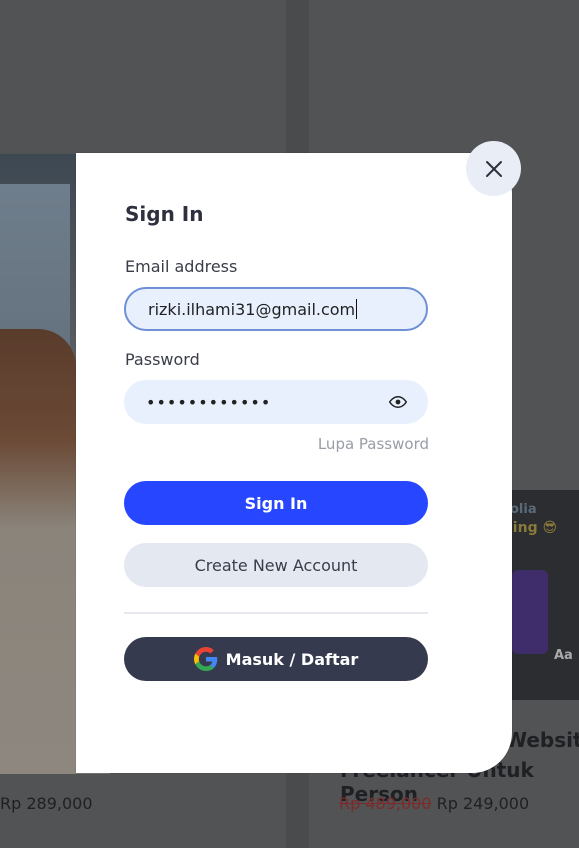 This screenshot has width=579, height=848. Describe the element at coordinates (276, 503) in the screenshot. I see `sign-in-button: Sign In` at that location.